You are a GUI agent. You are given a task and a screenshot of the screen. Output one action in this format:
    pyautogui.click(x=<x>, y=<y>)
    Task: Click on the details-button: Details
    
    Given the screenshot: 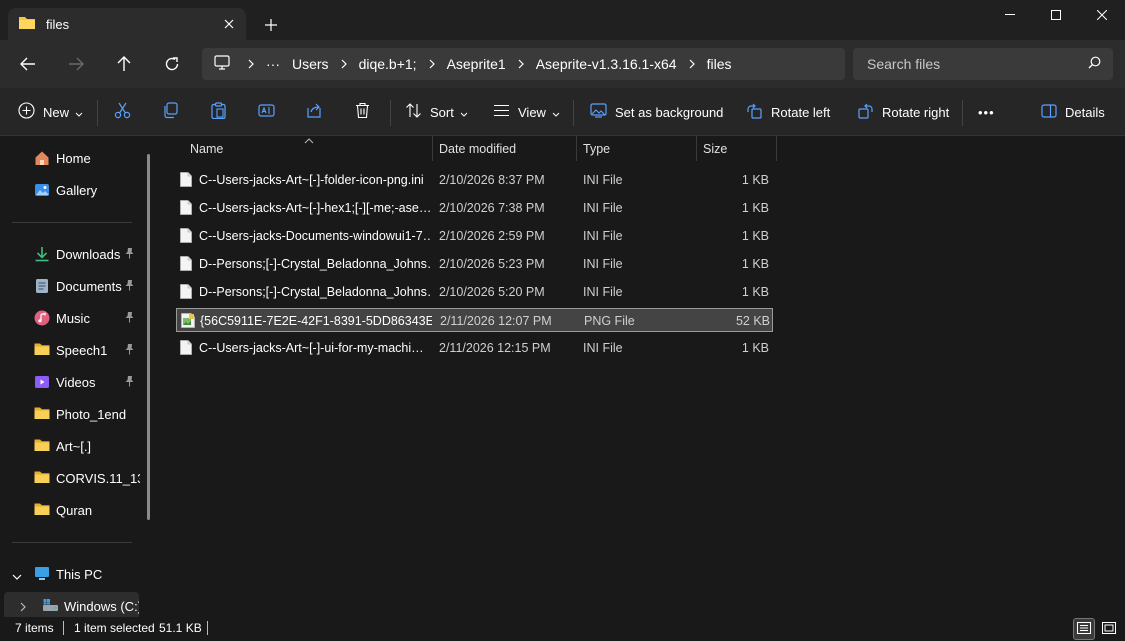 What is the action you would take?
    pyautogui.click(x=1073, y=112)
    